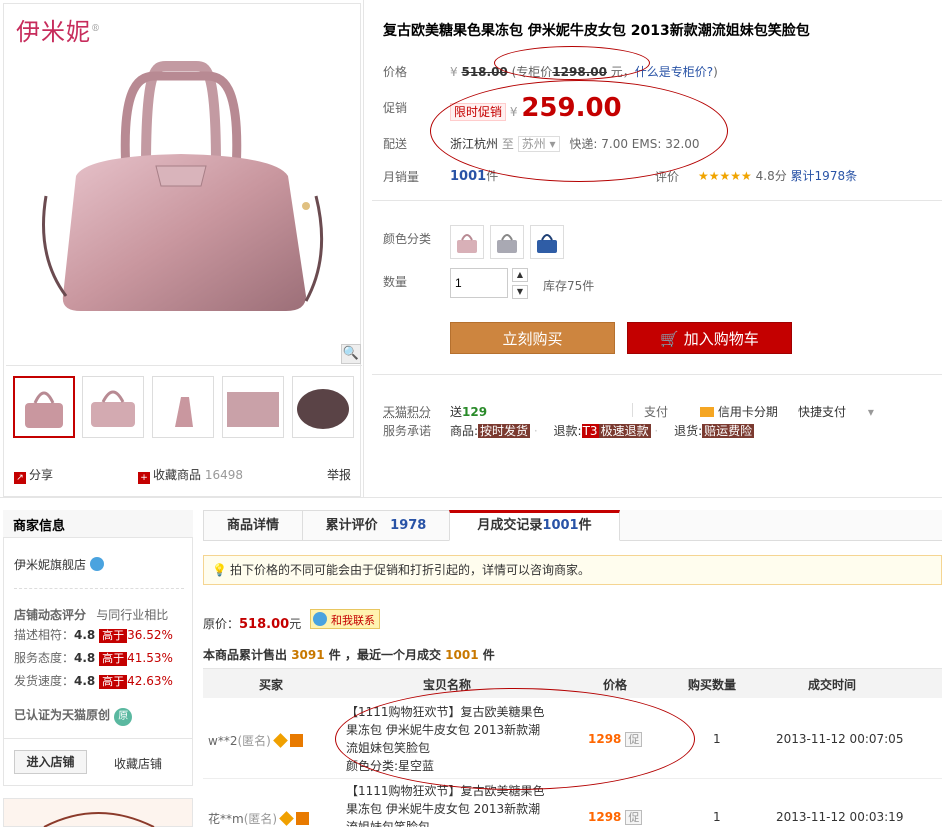 The width and height of the screenshot is (942, 827). What do you see at coordinates (96, 29) in the screenshot?
I see `registered-mark: ®` at bounding box center [96, 29].